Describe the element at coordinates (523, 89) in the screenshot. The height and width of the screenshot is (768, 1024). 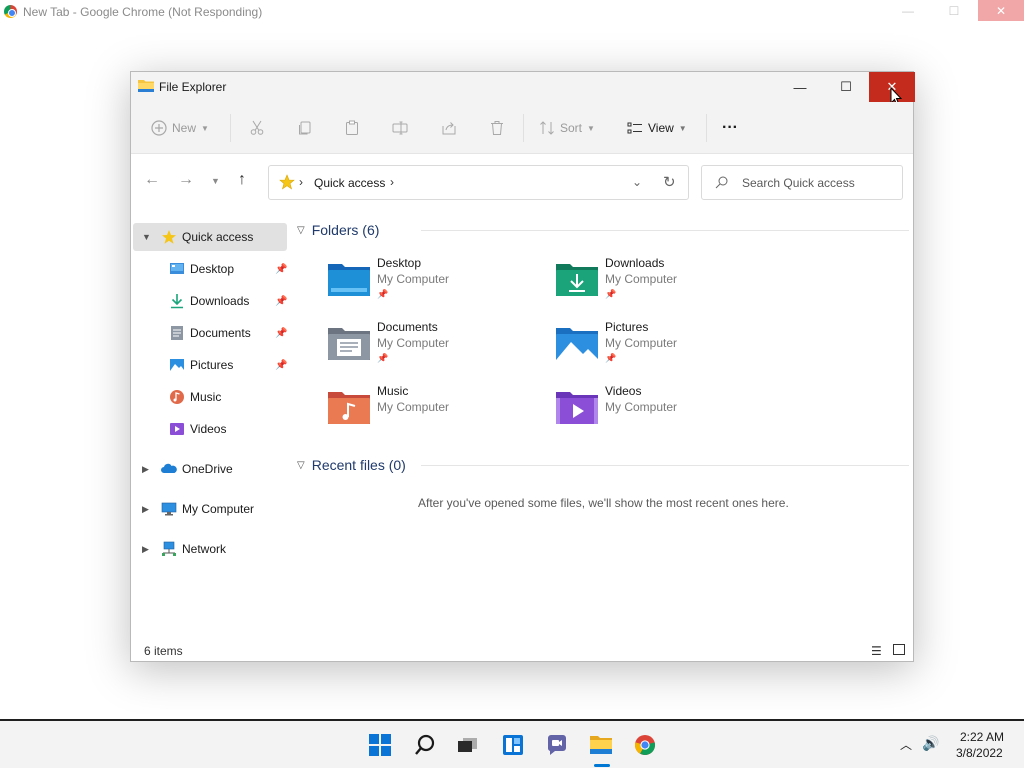
I see `explorer-titlebar: File Explorer — ☐ ✕` at that location.